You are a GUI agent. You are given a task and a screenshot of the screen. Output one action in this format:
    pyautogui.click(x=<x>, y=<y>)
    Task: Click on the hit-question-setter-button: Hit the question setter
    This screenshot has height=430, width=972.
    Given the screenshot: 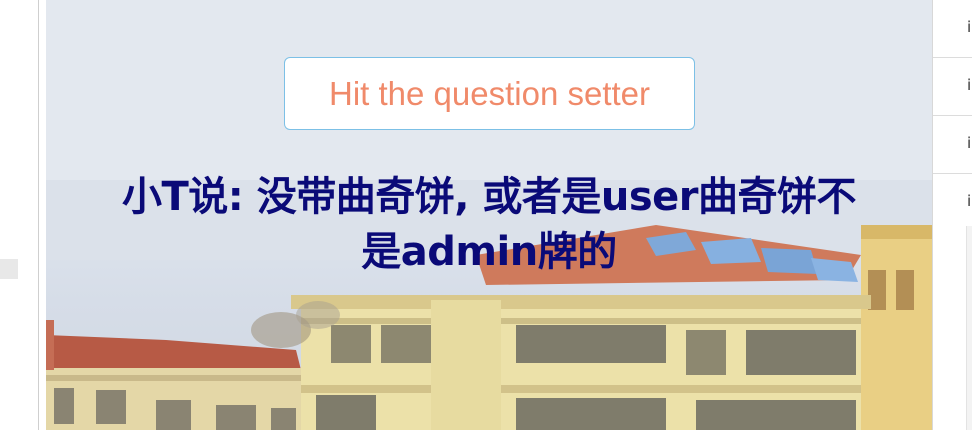 What is the action you would take?
    pyautogui.click(x=489, y=93)
    